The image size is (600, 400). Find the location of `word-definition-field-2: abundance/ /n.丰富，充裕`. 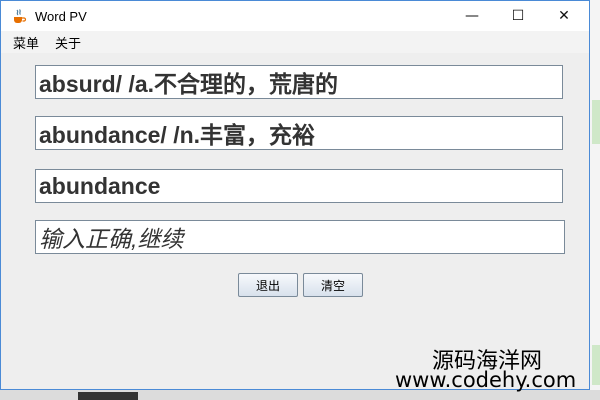

word-definition-field-2: abundance/ /n.丰富，充裕 is located at coordinates (299, 133).